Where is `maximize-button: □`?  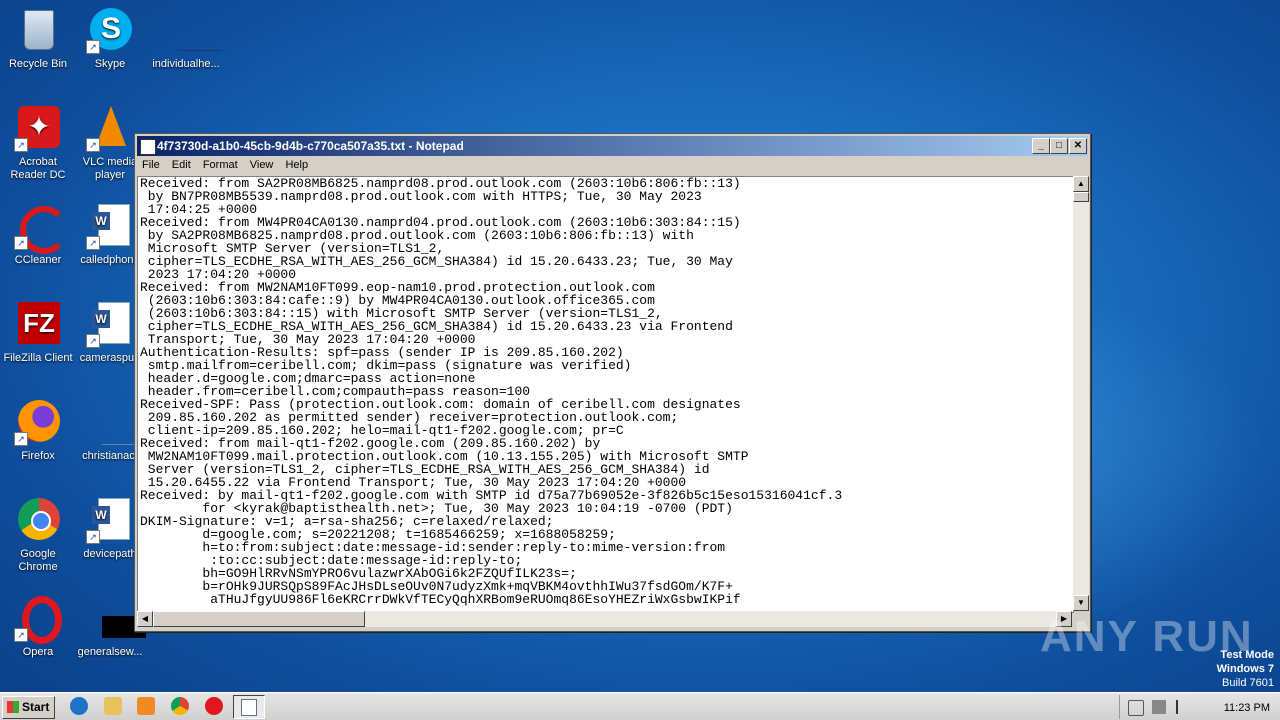
maximize-button: □ is located at coordinates (1059, 146).